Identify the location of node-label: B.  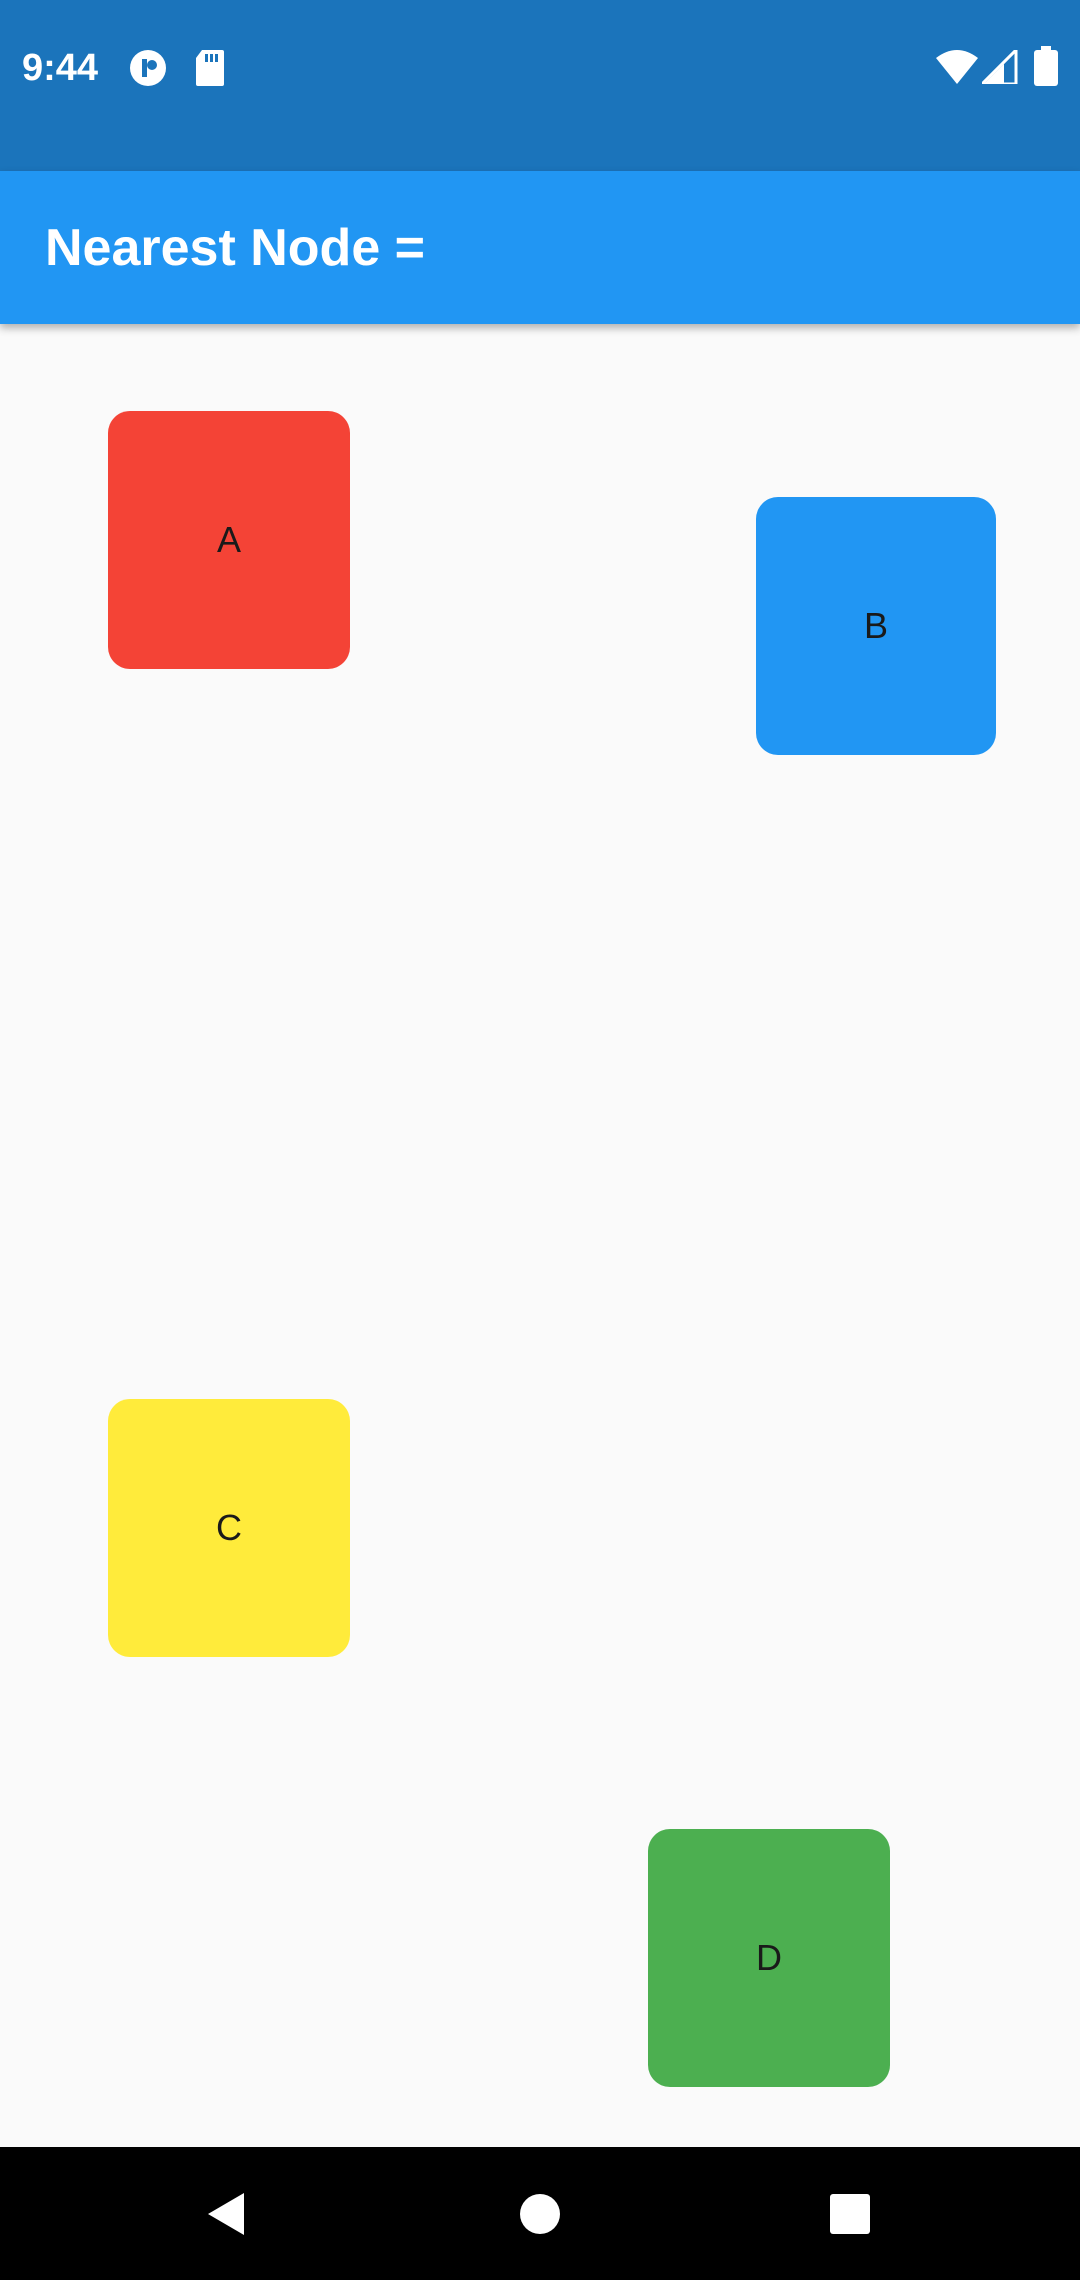
(875, 625).